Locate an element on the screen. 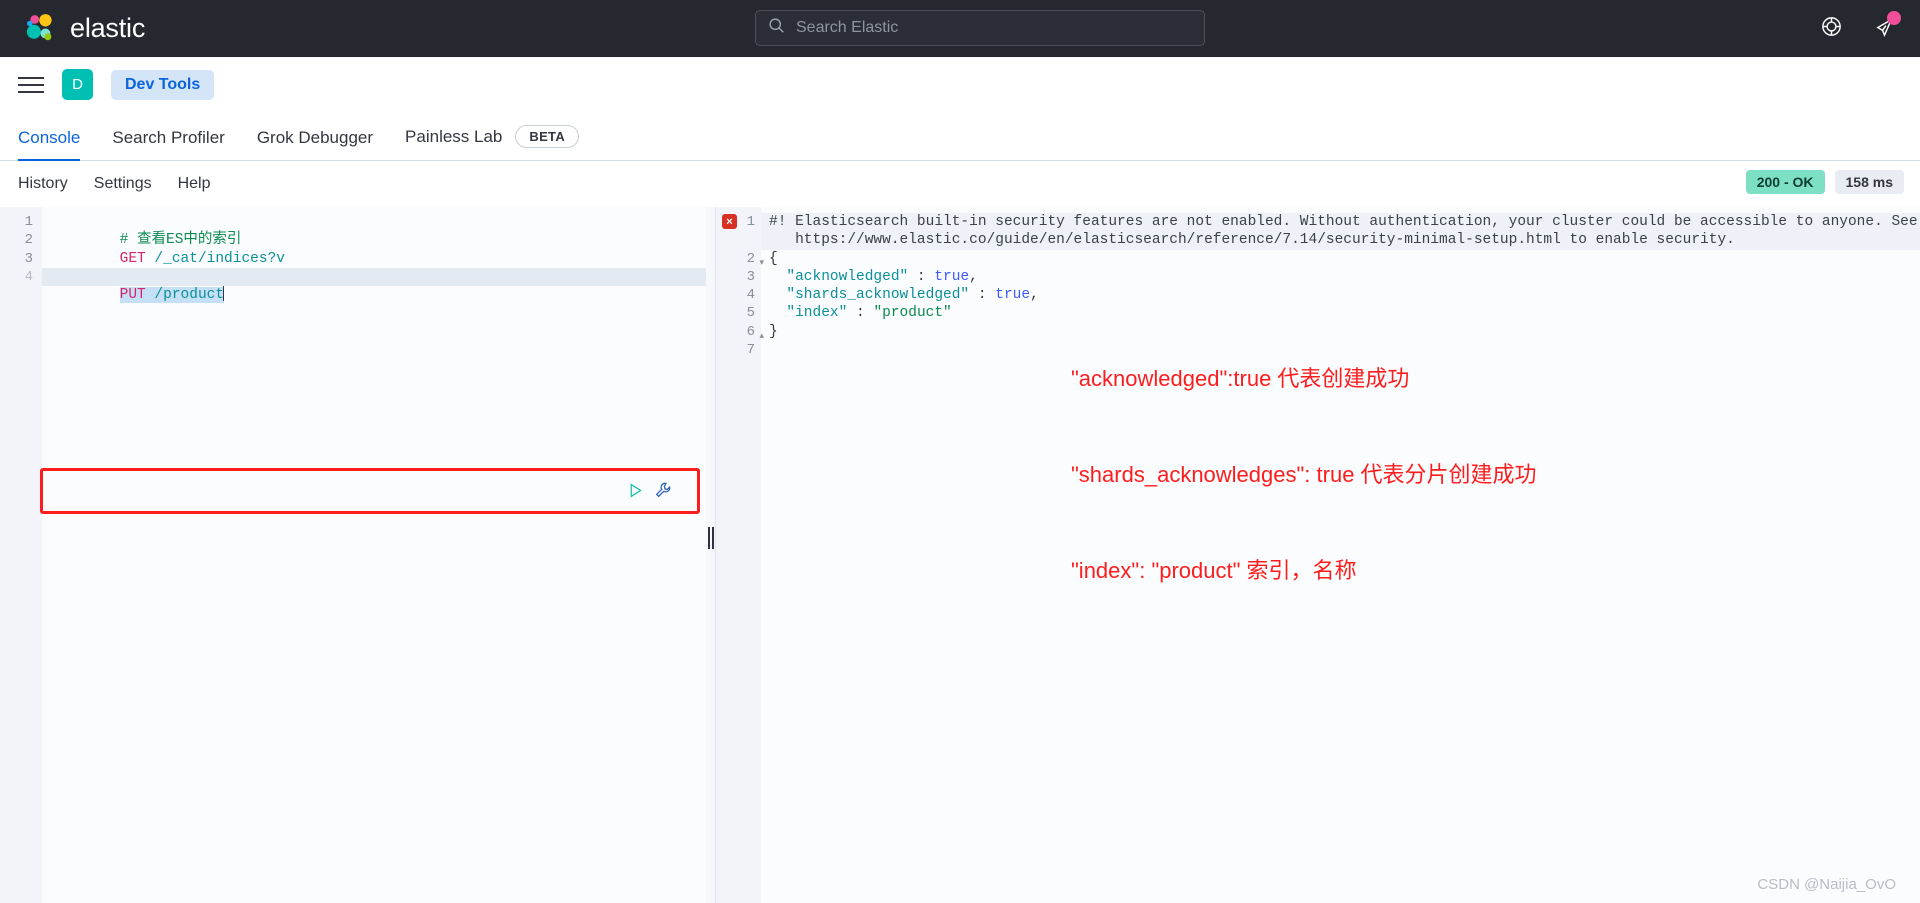  search-placeholder: Search Elastic is located at coordinates (847, 27).